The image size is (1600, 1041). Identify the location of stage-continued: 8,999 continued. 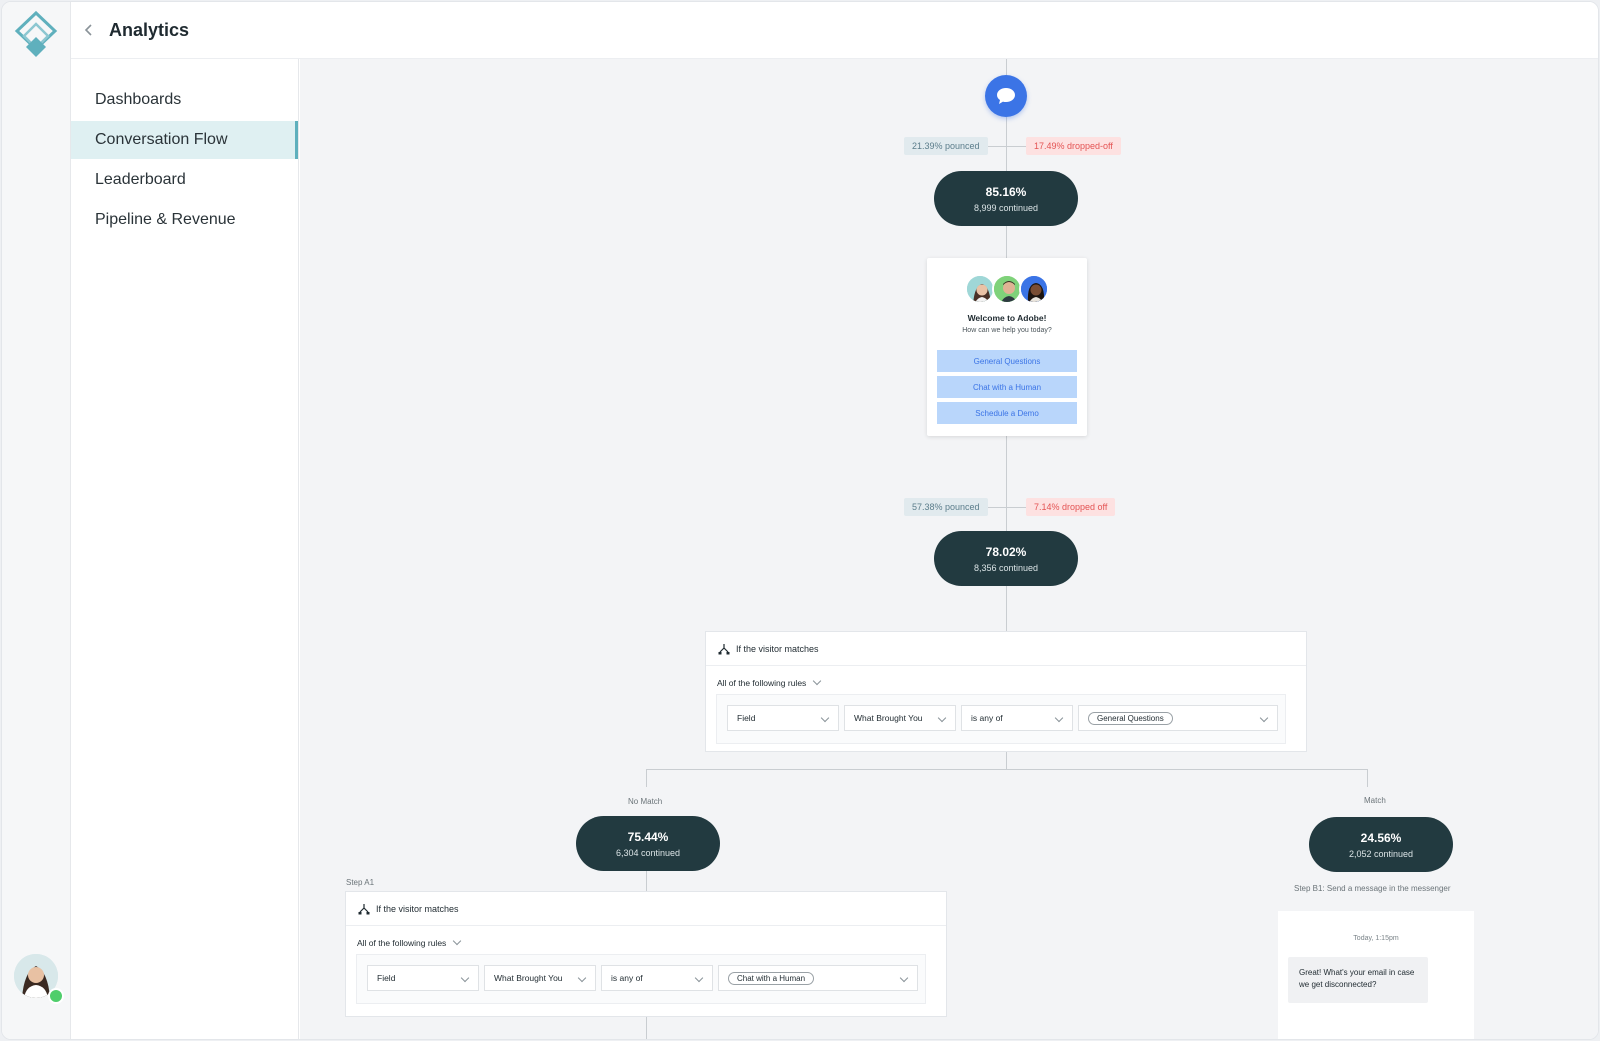
(1006, 207).